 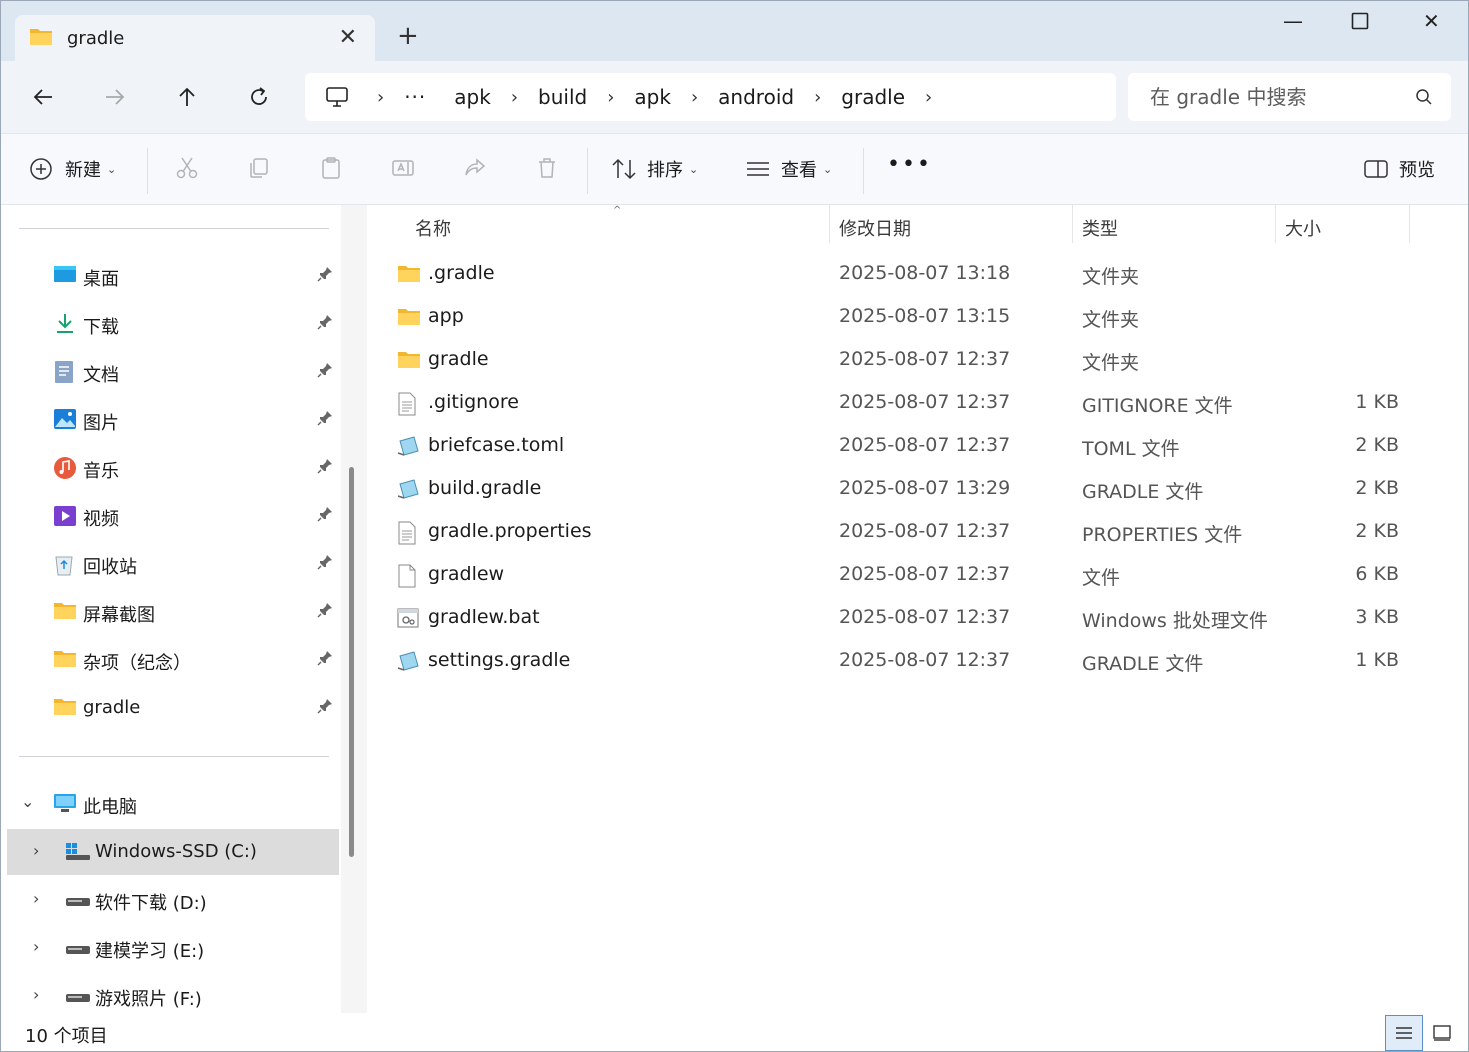 What do you see at coordinates (409, 448) in the screenshot?
I see `code-file-icon` at bounding box center [409, 448].